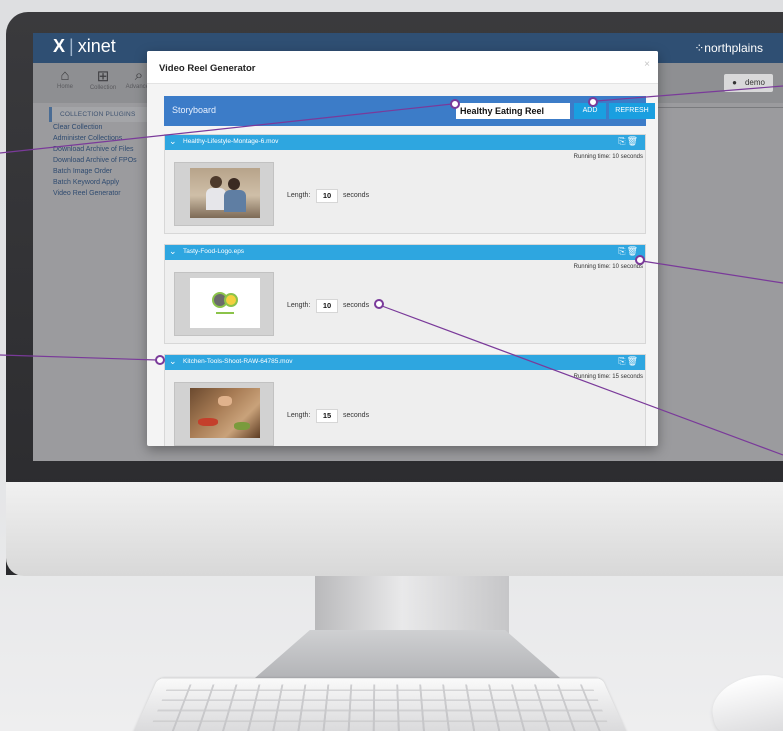  I want to click on sidebar-item-clear-collection: Clear Collection, so click(104, 127).